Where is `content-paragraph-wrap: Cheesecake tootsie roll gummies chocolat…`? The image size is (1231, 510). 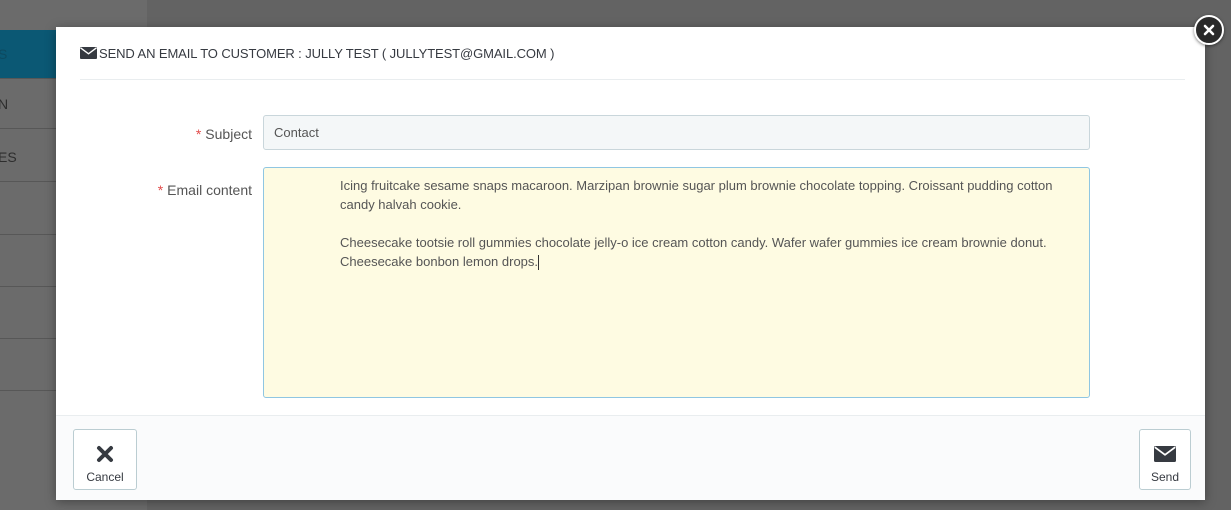 content-paragraph-wrap: Cheesecake tootsie roll gummies chocolat… is located at coordinates (704, 252).